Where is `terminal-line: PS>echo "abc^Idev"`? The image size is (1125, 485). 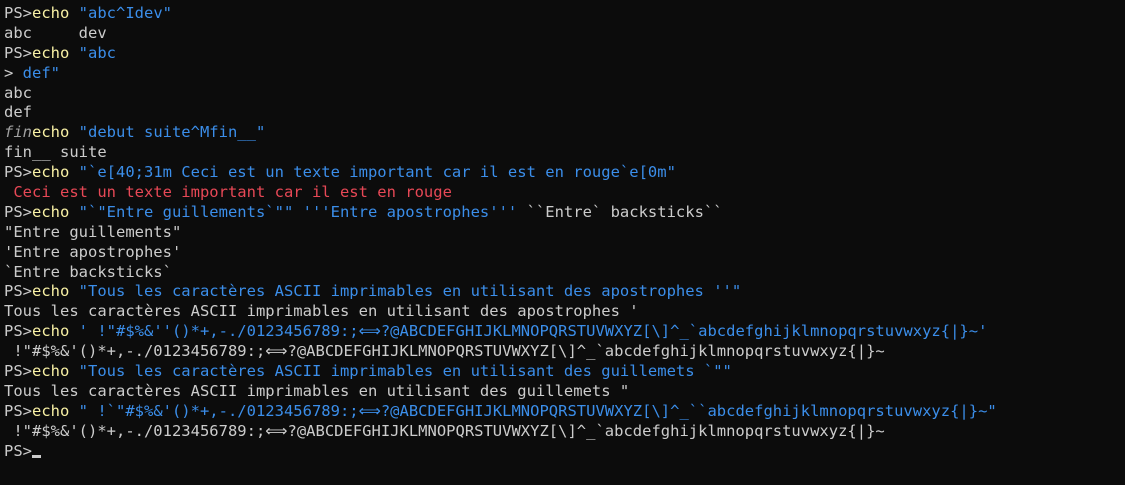 terminal-line: PS>echo "abc^Idev" is located at coordinates (564, 14).